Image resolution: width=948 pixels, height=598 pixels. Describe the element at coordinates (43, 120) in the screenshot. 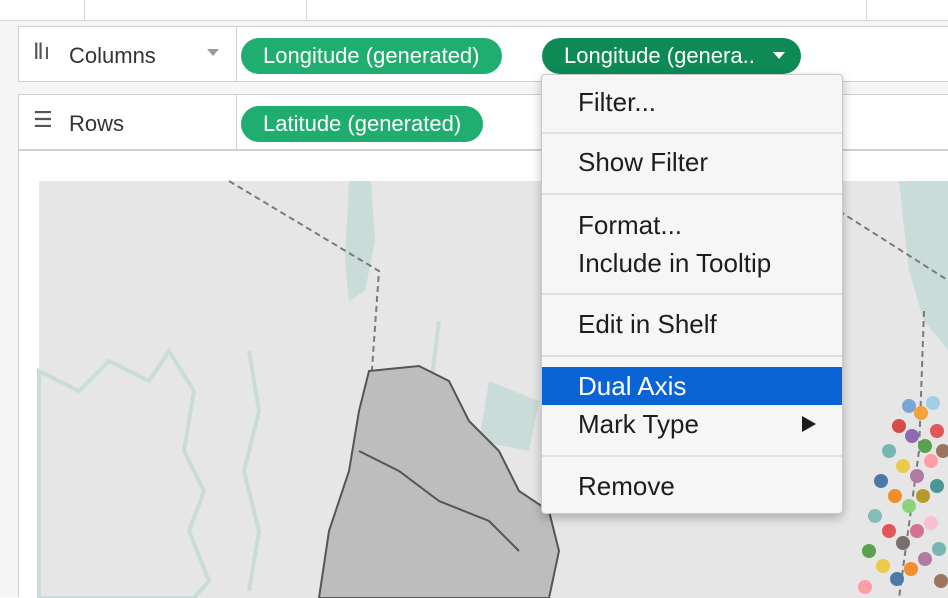

I see `rows-icon: ☰` at that location.